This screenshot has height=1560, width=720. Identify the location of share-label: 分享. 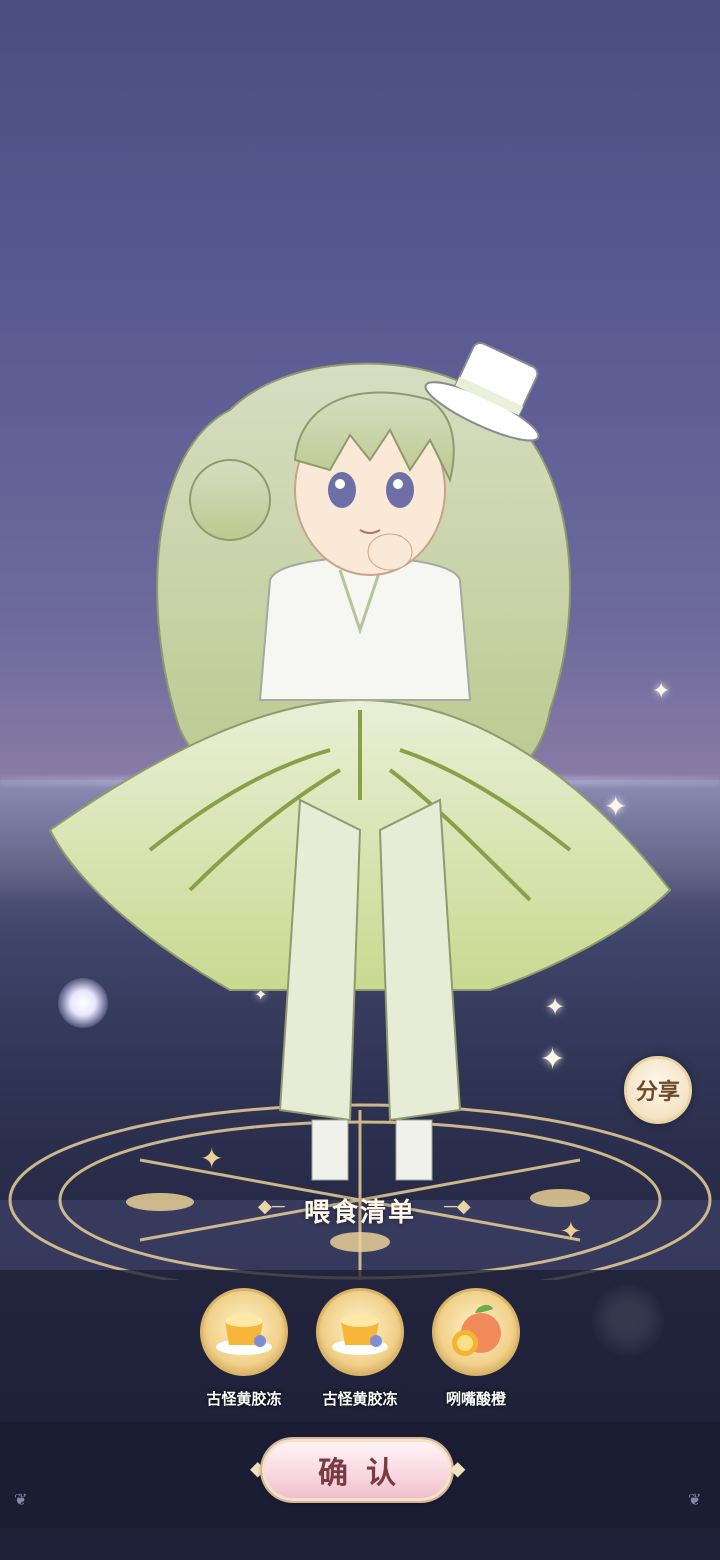
(657, 1091).